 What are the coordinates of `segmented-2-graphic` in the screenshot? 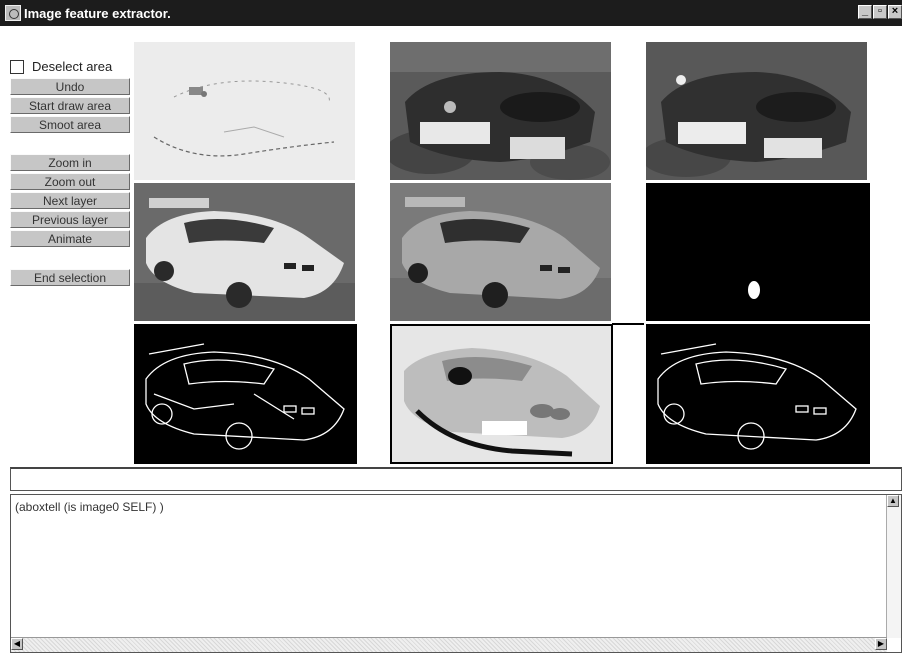 It's located at (756, 111).